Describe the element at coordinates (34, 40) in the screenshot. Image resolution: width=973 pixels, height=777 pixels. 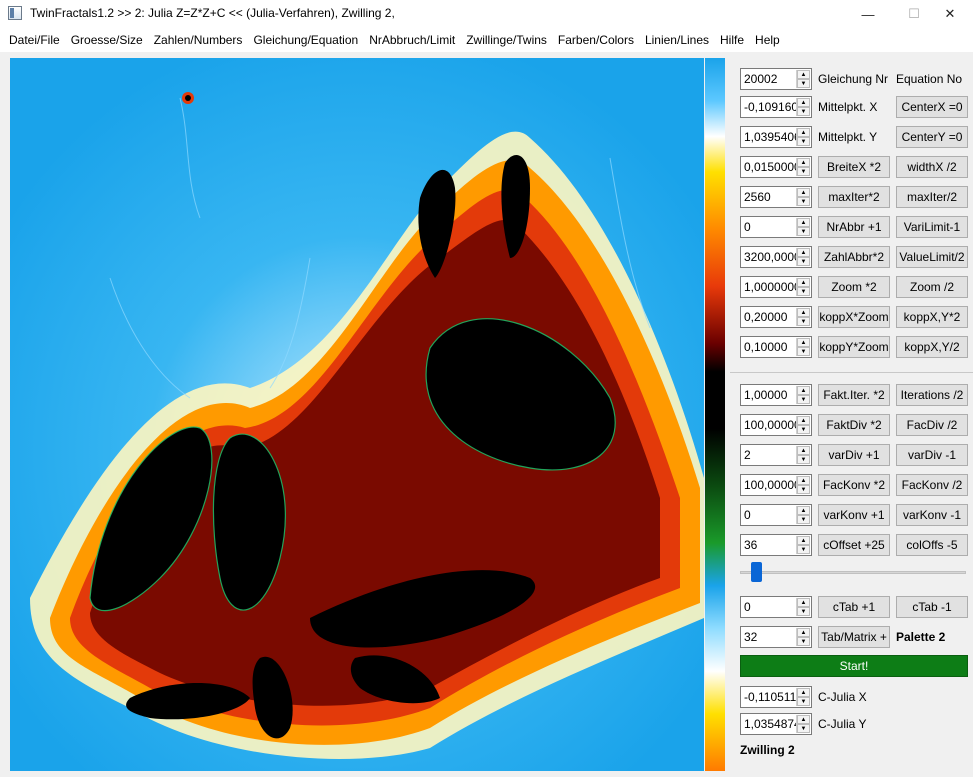
I see `menu-file: Datei/File` at that location.